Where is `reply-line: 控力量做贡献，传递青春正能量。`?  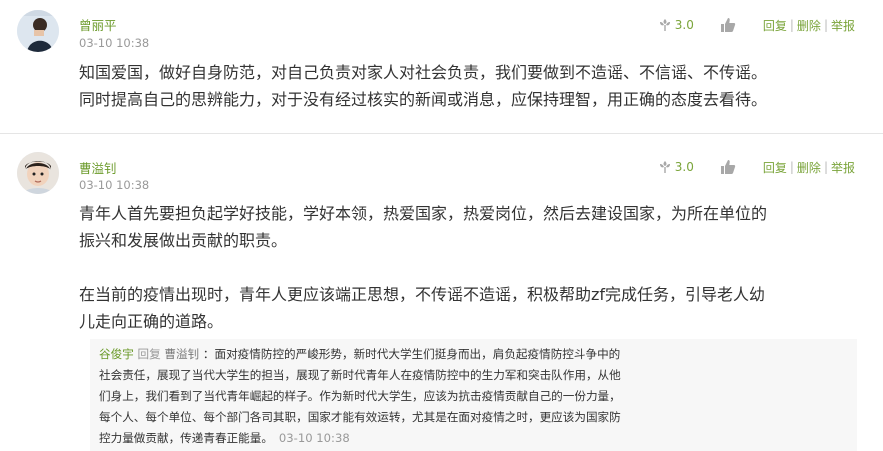 reply-line: 控力量做贡献，传递青春正能量。 is located at coordinates (186, 438).